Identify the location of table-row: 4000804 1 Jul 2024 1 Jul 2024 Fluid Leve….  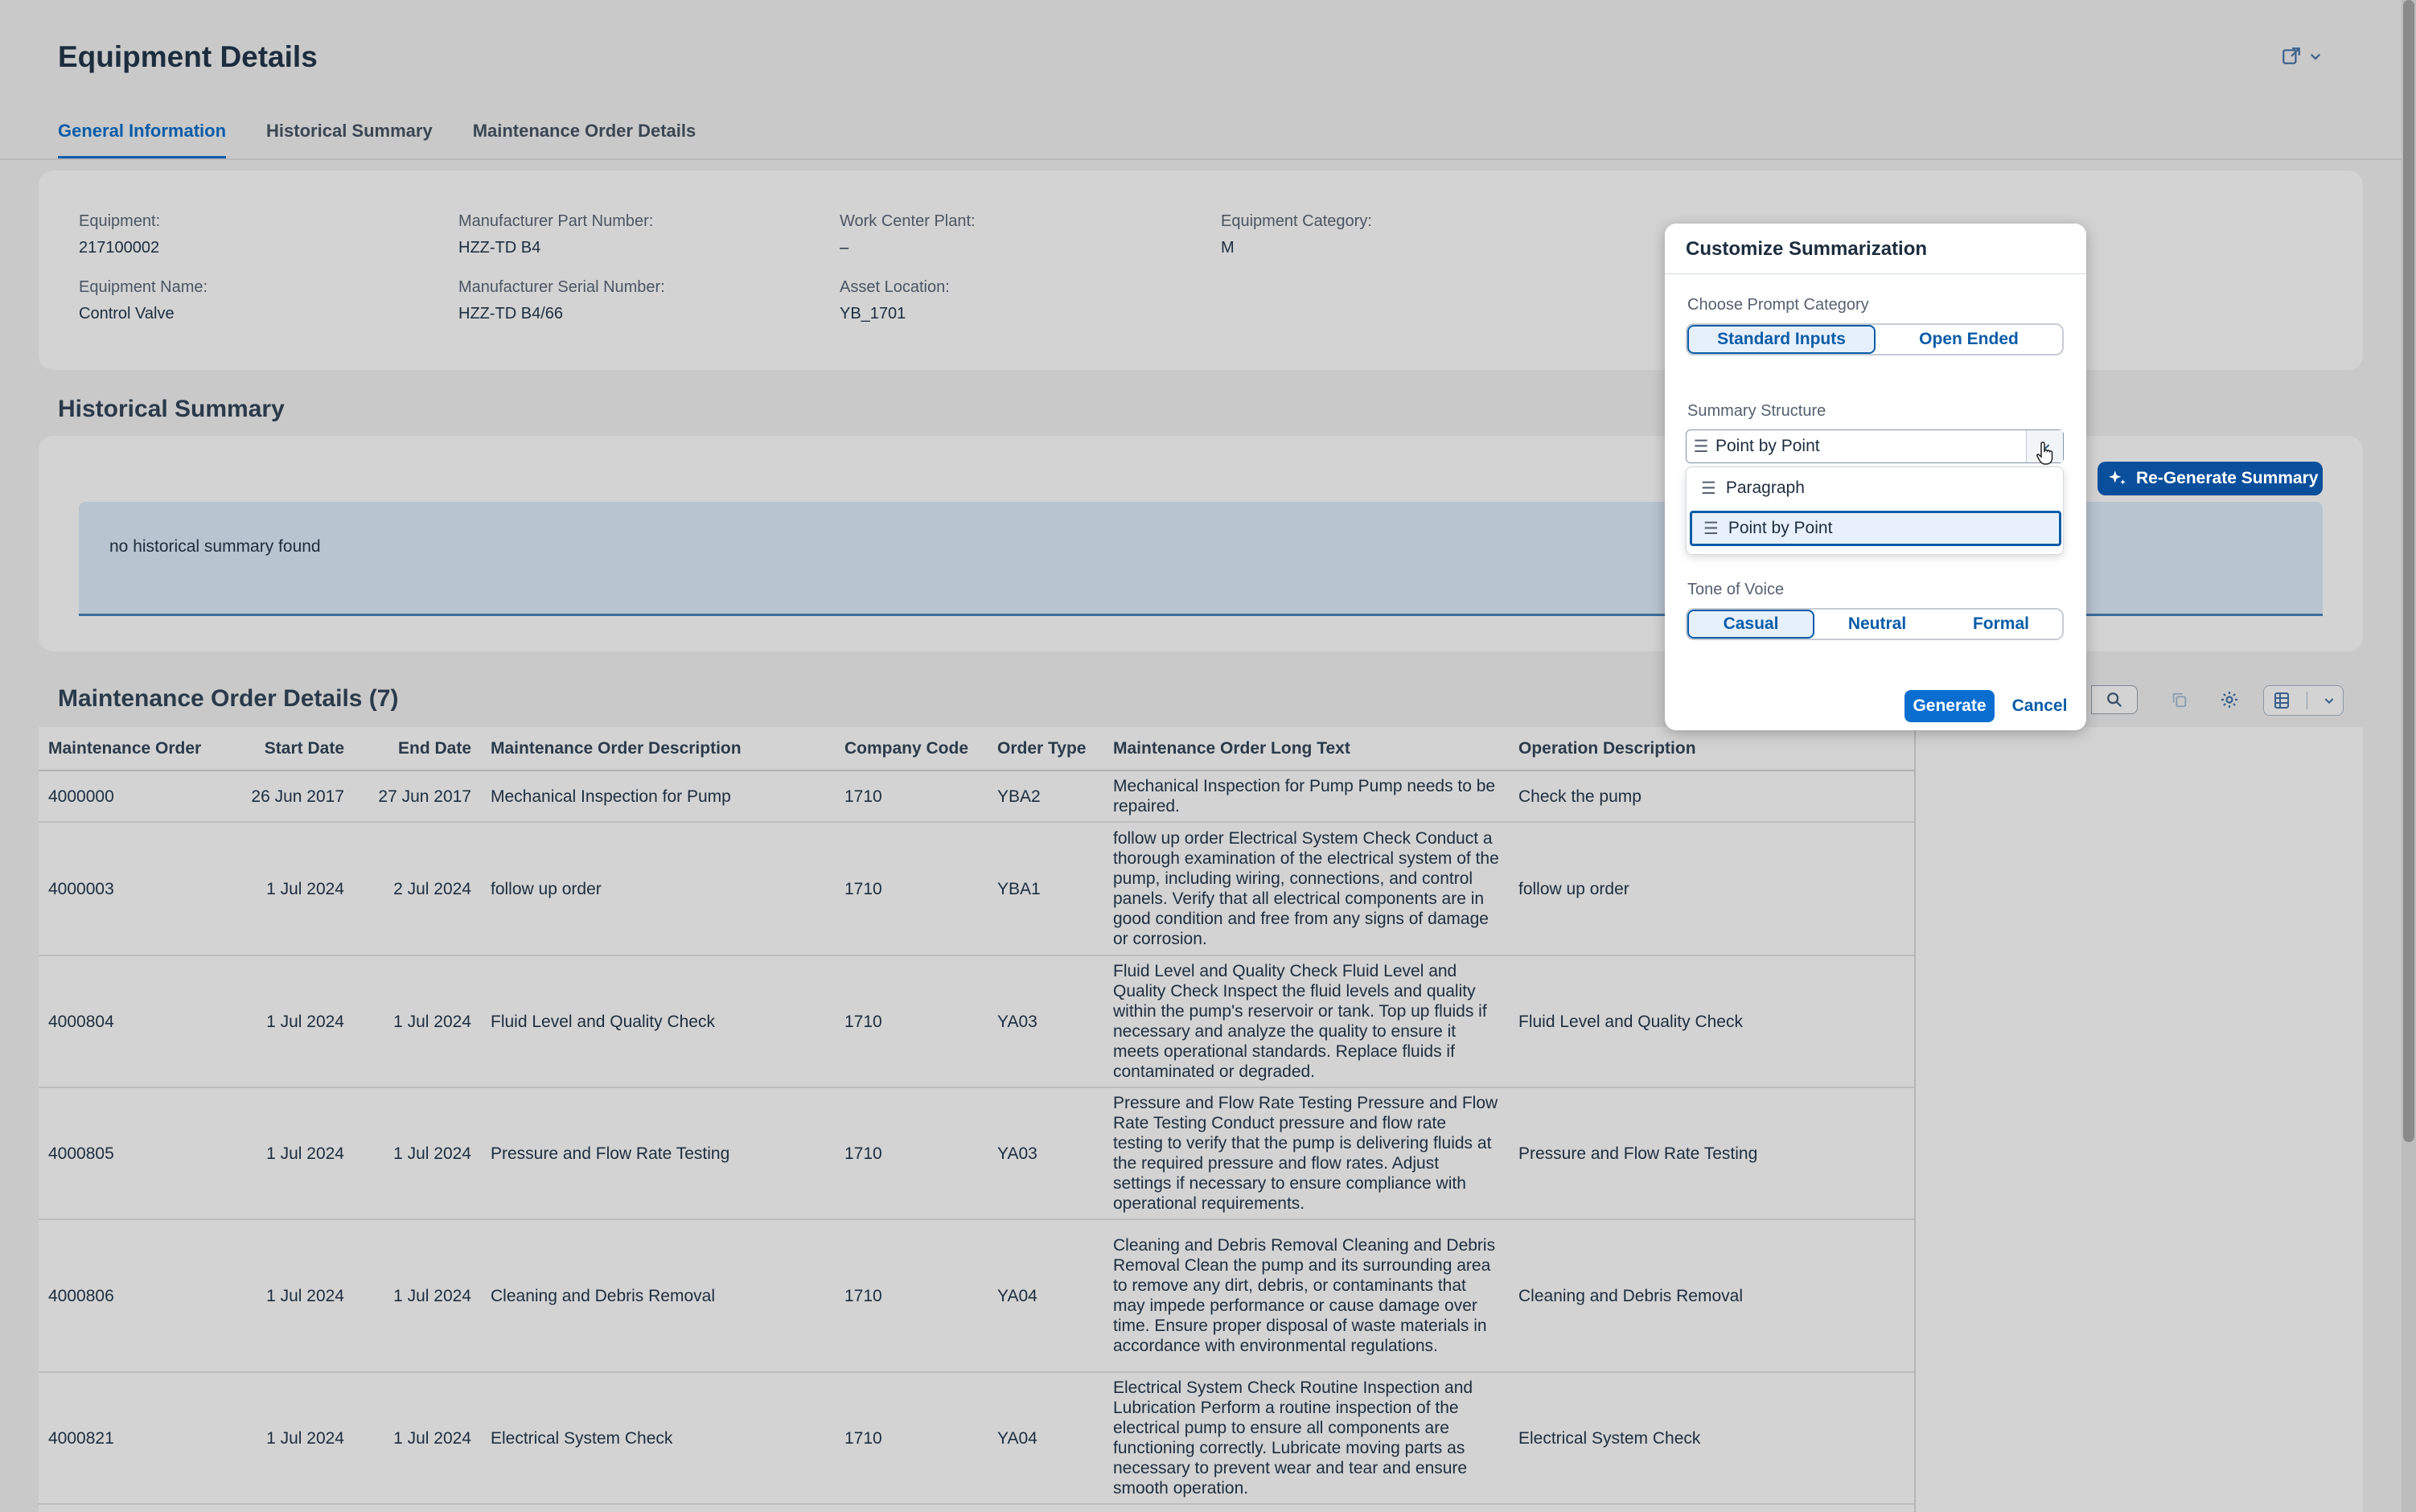
(976, 1022).